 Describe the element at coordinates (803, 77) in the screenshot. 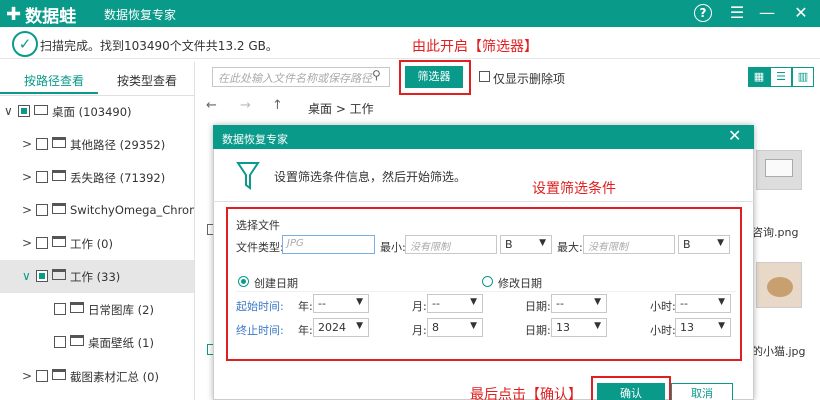

I see `detail-view-icon: ▥` at that location.